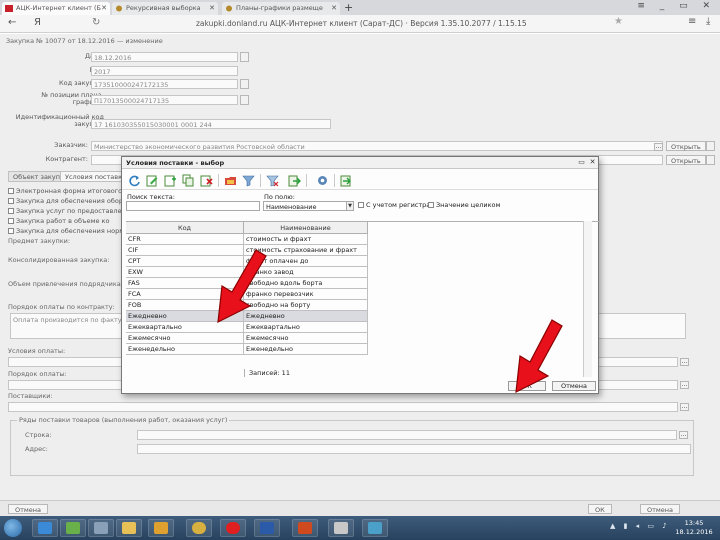 This screenshot has height=540, width=720. I want to click on taskbar-app-explorer, so click(73, 528).